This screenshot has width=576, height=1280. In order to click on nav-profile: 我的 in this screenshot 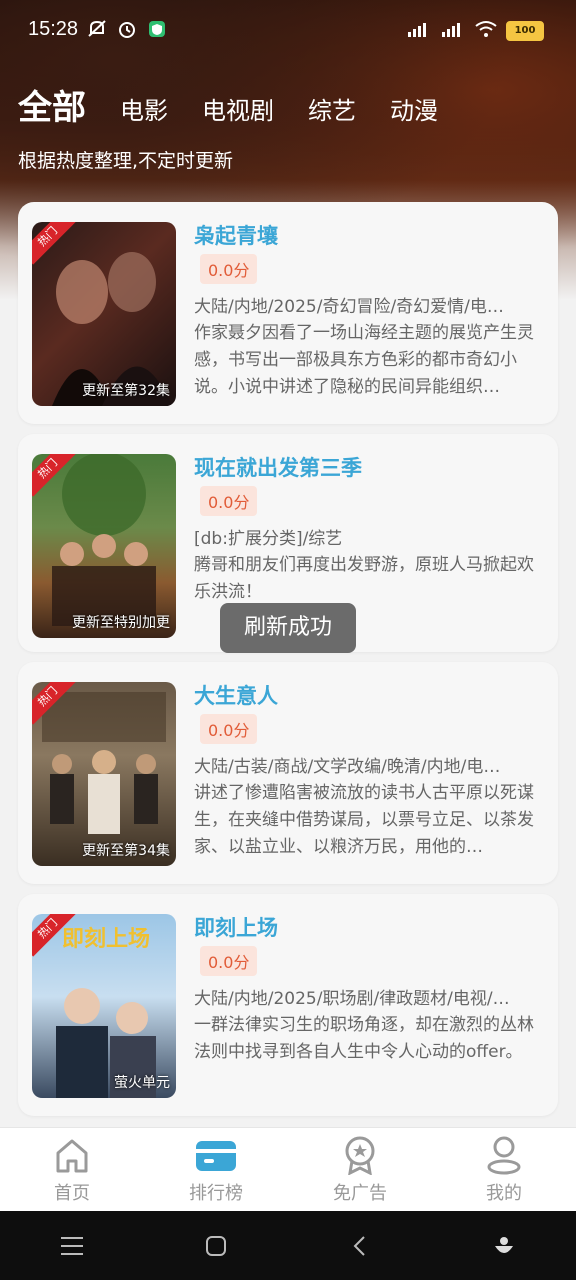, I will do `click(504, 1170)`.